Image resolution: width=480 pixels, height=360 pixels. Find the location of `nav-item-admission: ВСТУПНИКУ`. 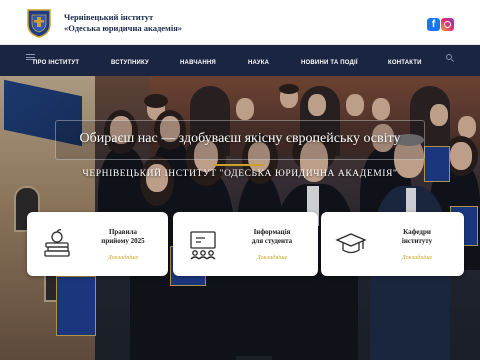

nav-item-admission: ВСТУПНИКУ is located at coordinates (130, 63).